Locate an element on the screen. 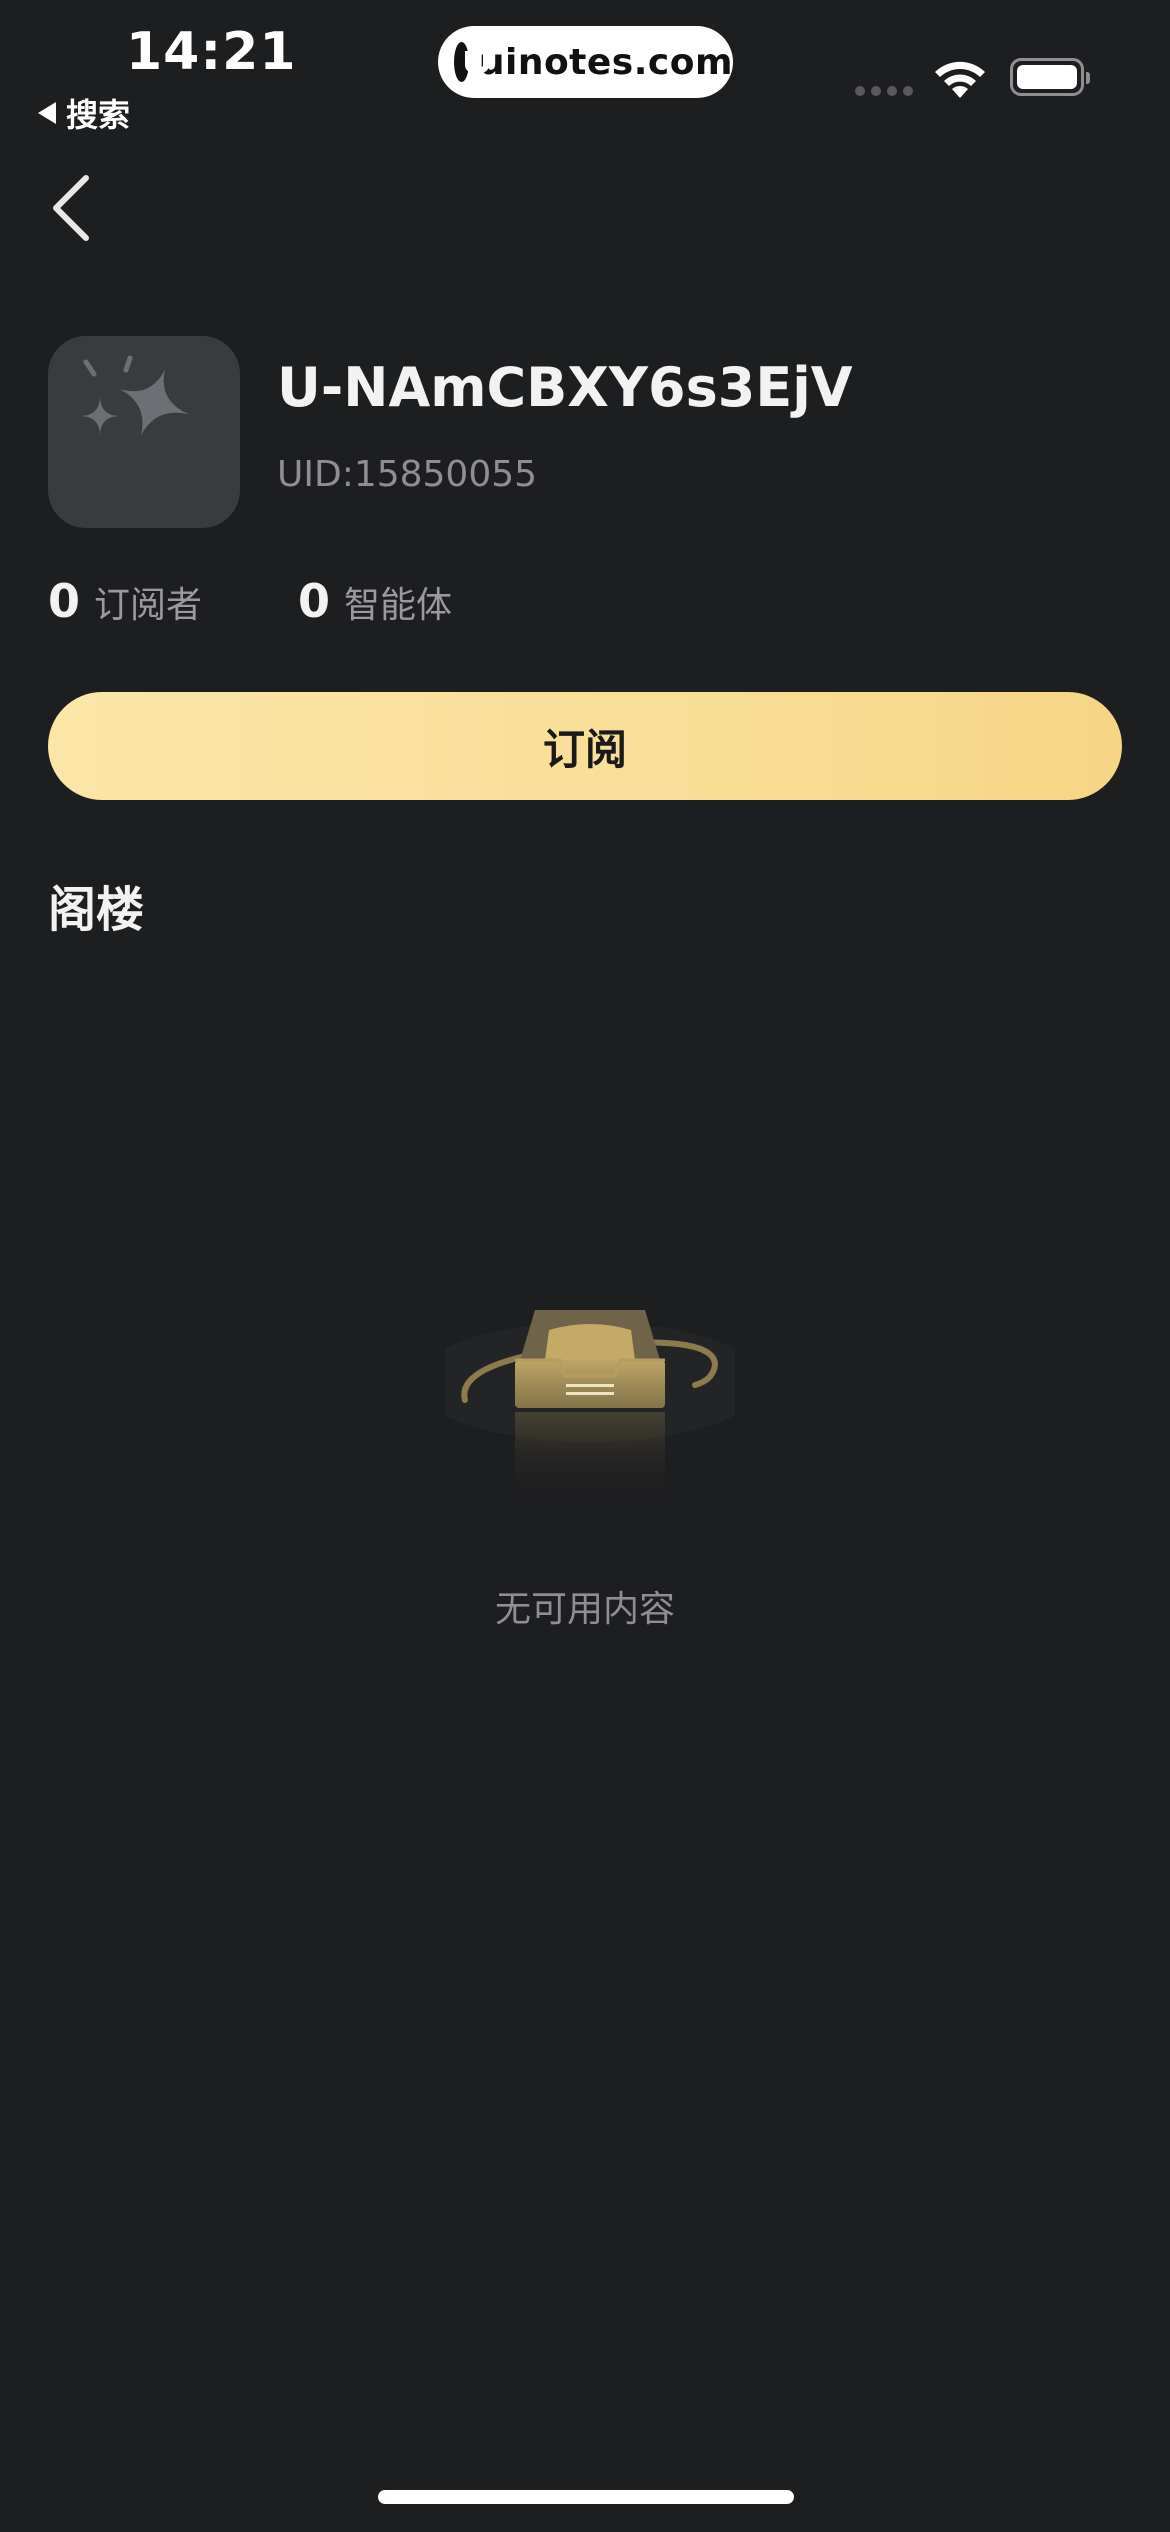 Image resolution: width=1170 pixels, height=2532 pixels. section-title: 阁楼 is located at coordinates (96, 910).